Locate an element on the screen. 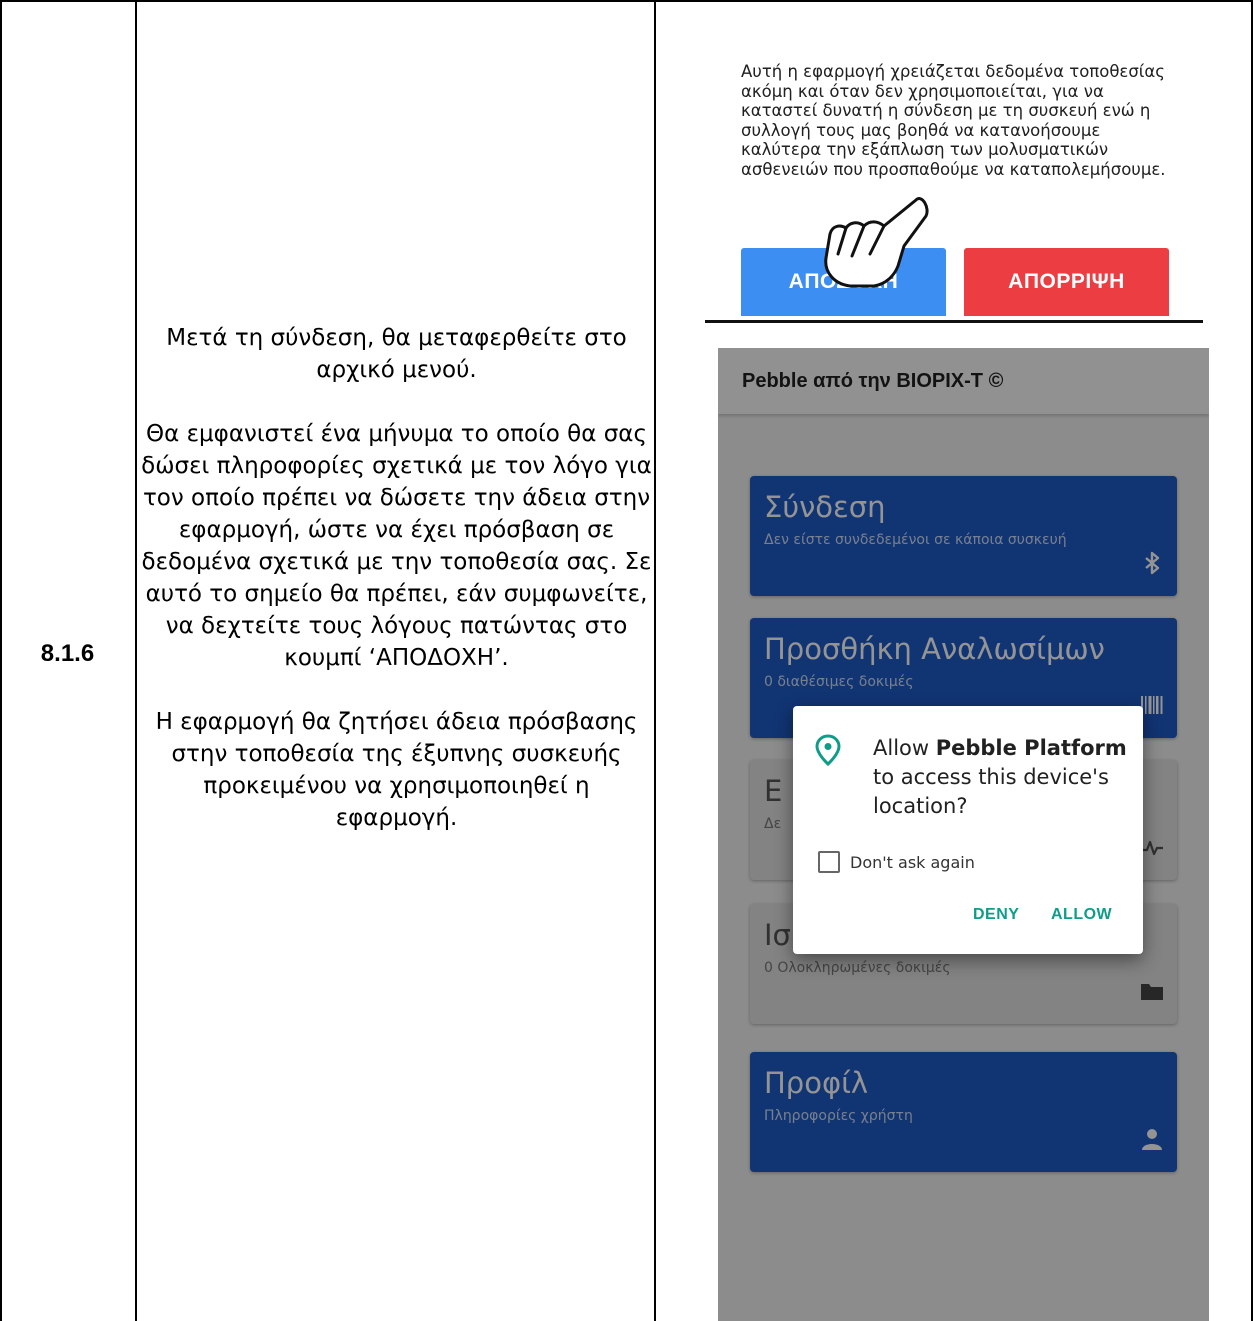  allow-button: ALLOW is located at coordinates (1081, 915).